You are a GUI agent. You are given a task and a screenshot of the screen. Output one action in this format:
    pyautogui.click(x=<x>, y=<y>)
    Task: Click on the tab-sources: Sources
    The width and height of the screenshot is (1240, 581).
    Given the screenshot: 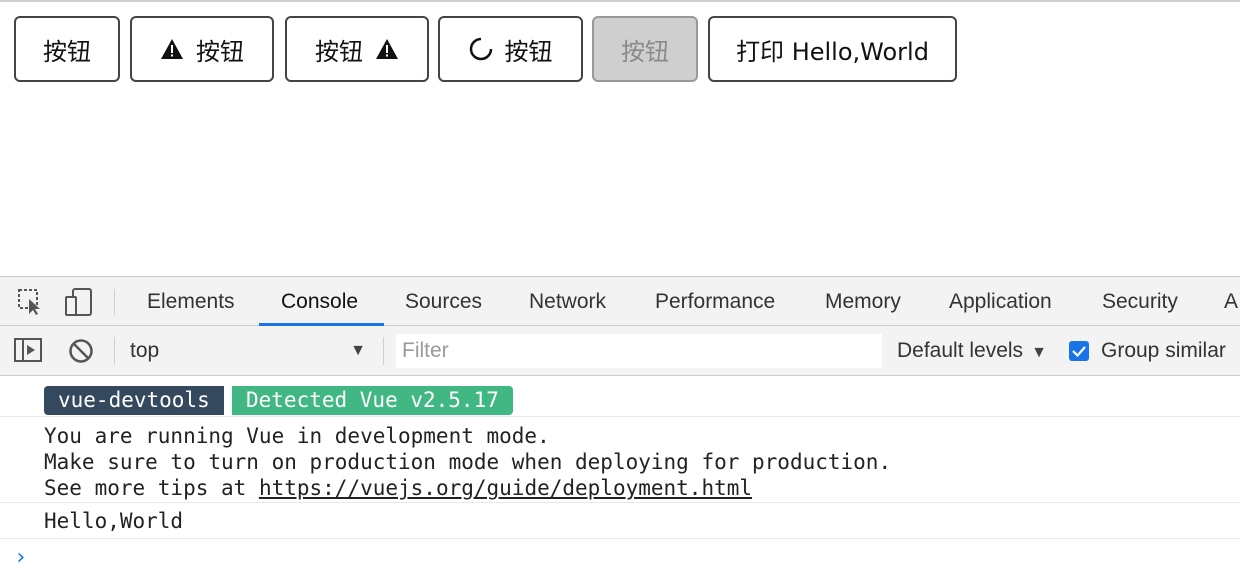 What is the action you would take?
    pyautogui.click(x=443, y=301)
    